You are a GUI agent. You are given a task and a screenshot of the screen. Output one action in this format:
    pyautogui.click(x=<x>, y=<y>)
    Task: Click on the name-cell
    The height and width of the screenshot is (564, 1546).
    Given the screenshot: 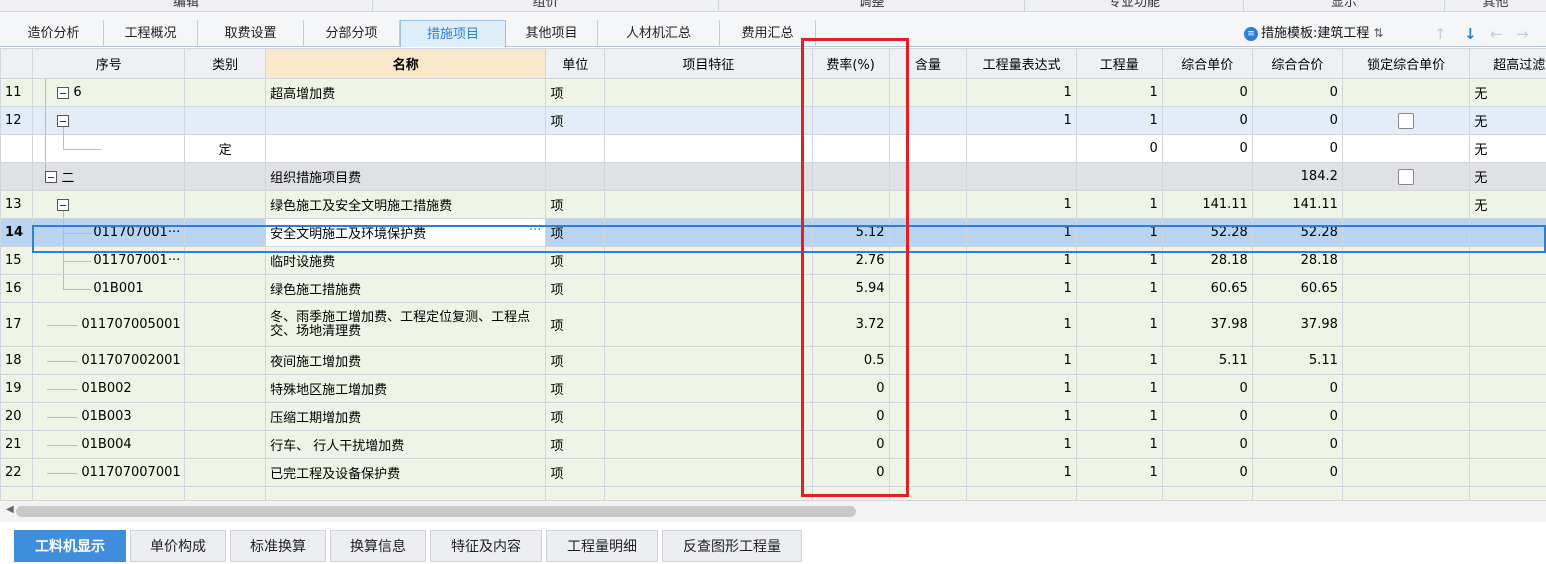 What is the action you would take?
    pyautogui.click(x=406, y=120)
    